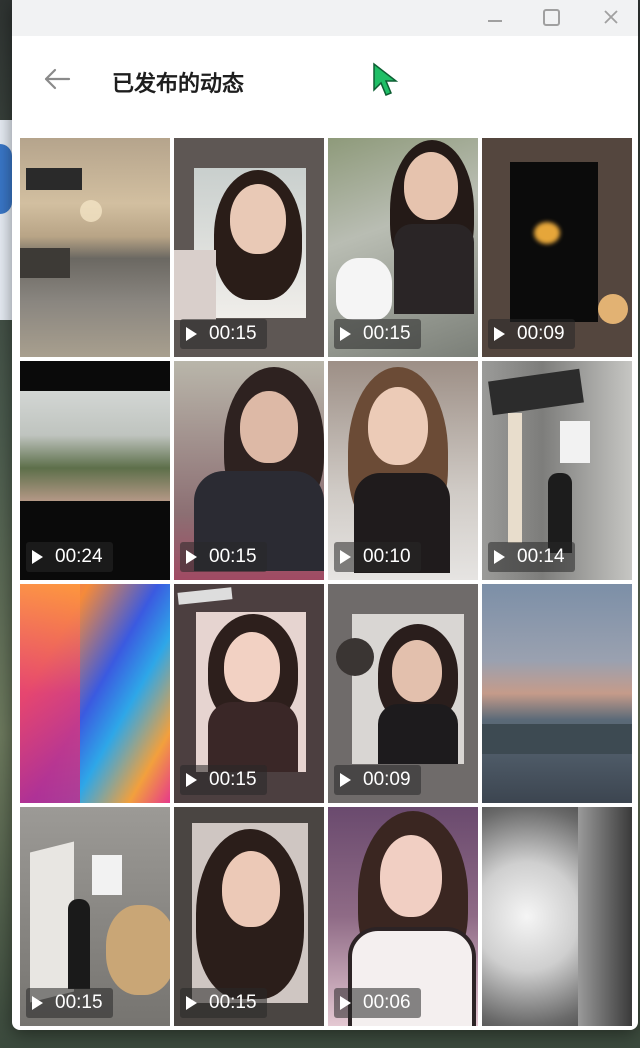  I want to click on maximize-icon, so click(551, 17).